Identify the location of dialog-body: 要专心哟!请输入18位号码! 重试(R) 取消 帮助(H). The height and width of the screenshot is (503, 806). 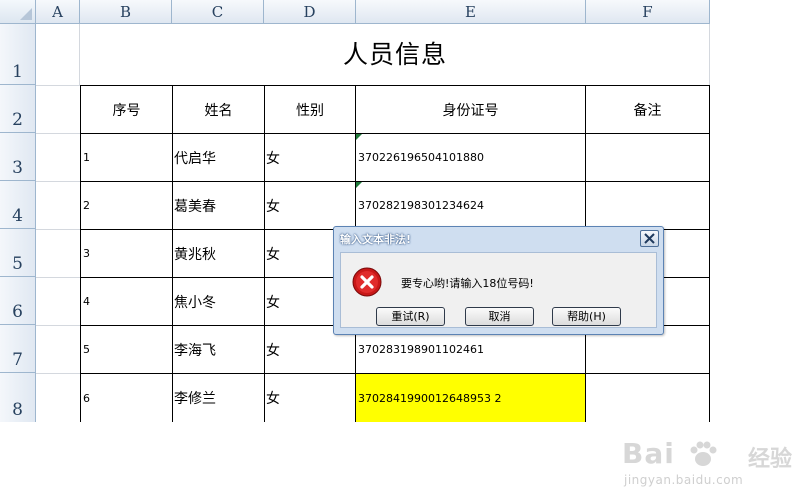
(498, 290).